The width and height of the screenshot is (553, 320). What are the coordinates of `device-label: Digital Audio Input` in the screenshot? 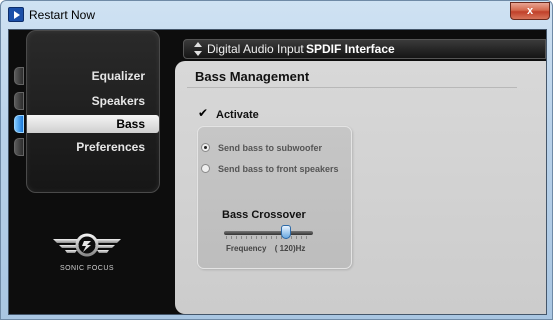 It's located at (255, 49).